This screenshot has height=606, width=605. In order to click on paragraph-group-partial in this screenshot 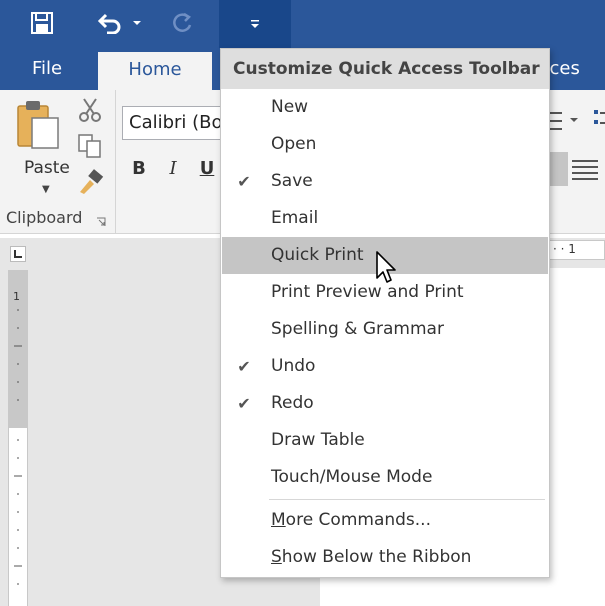, I will do `click(576, 162)`.